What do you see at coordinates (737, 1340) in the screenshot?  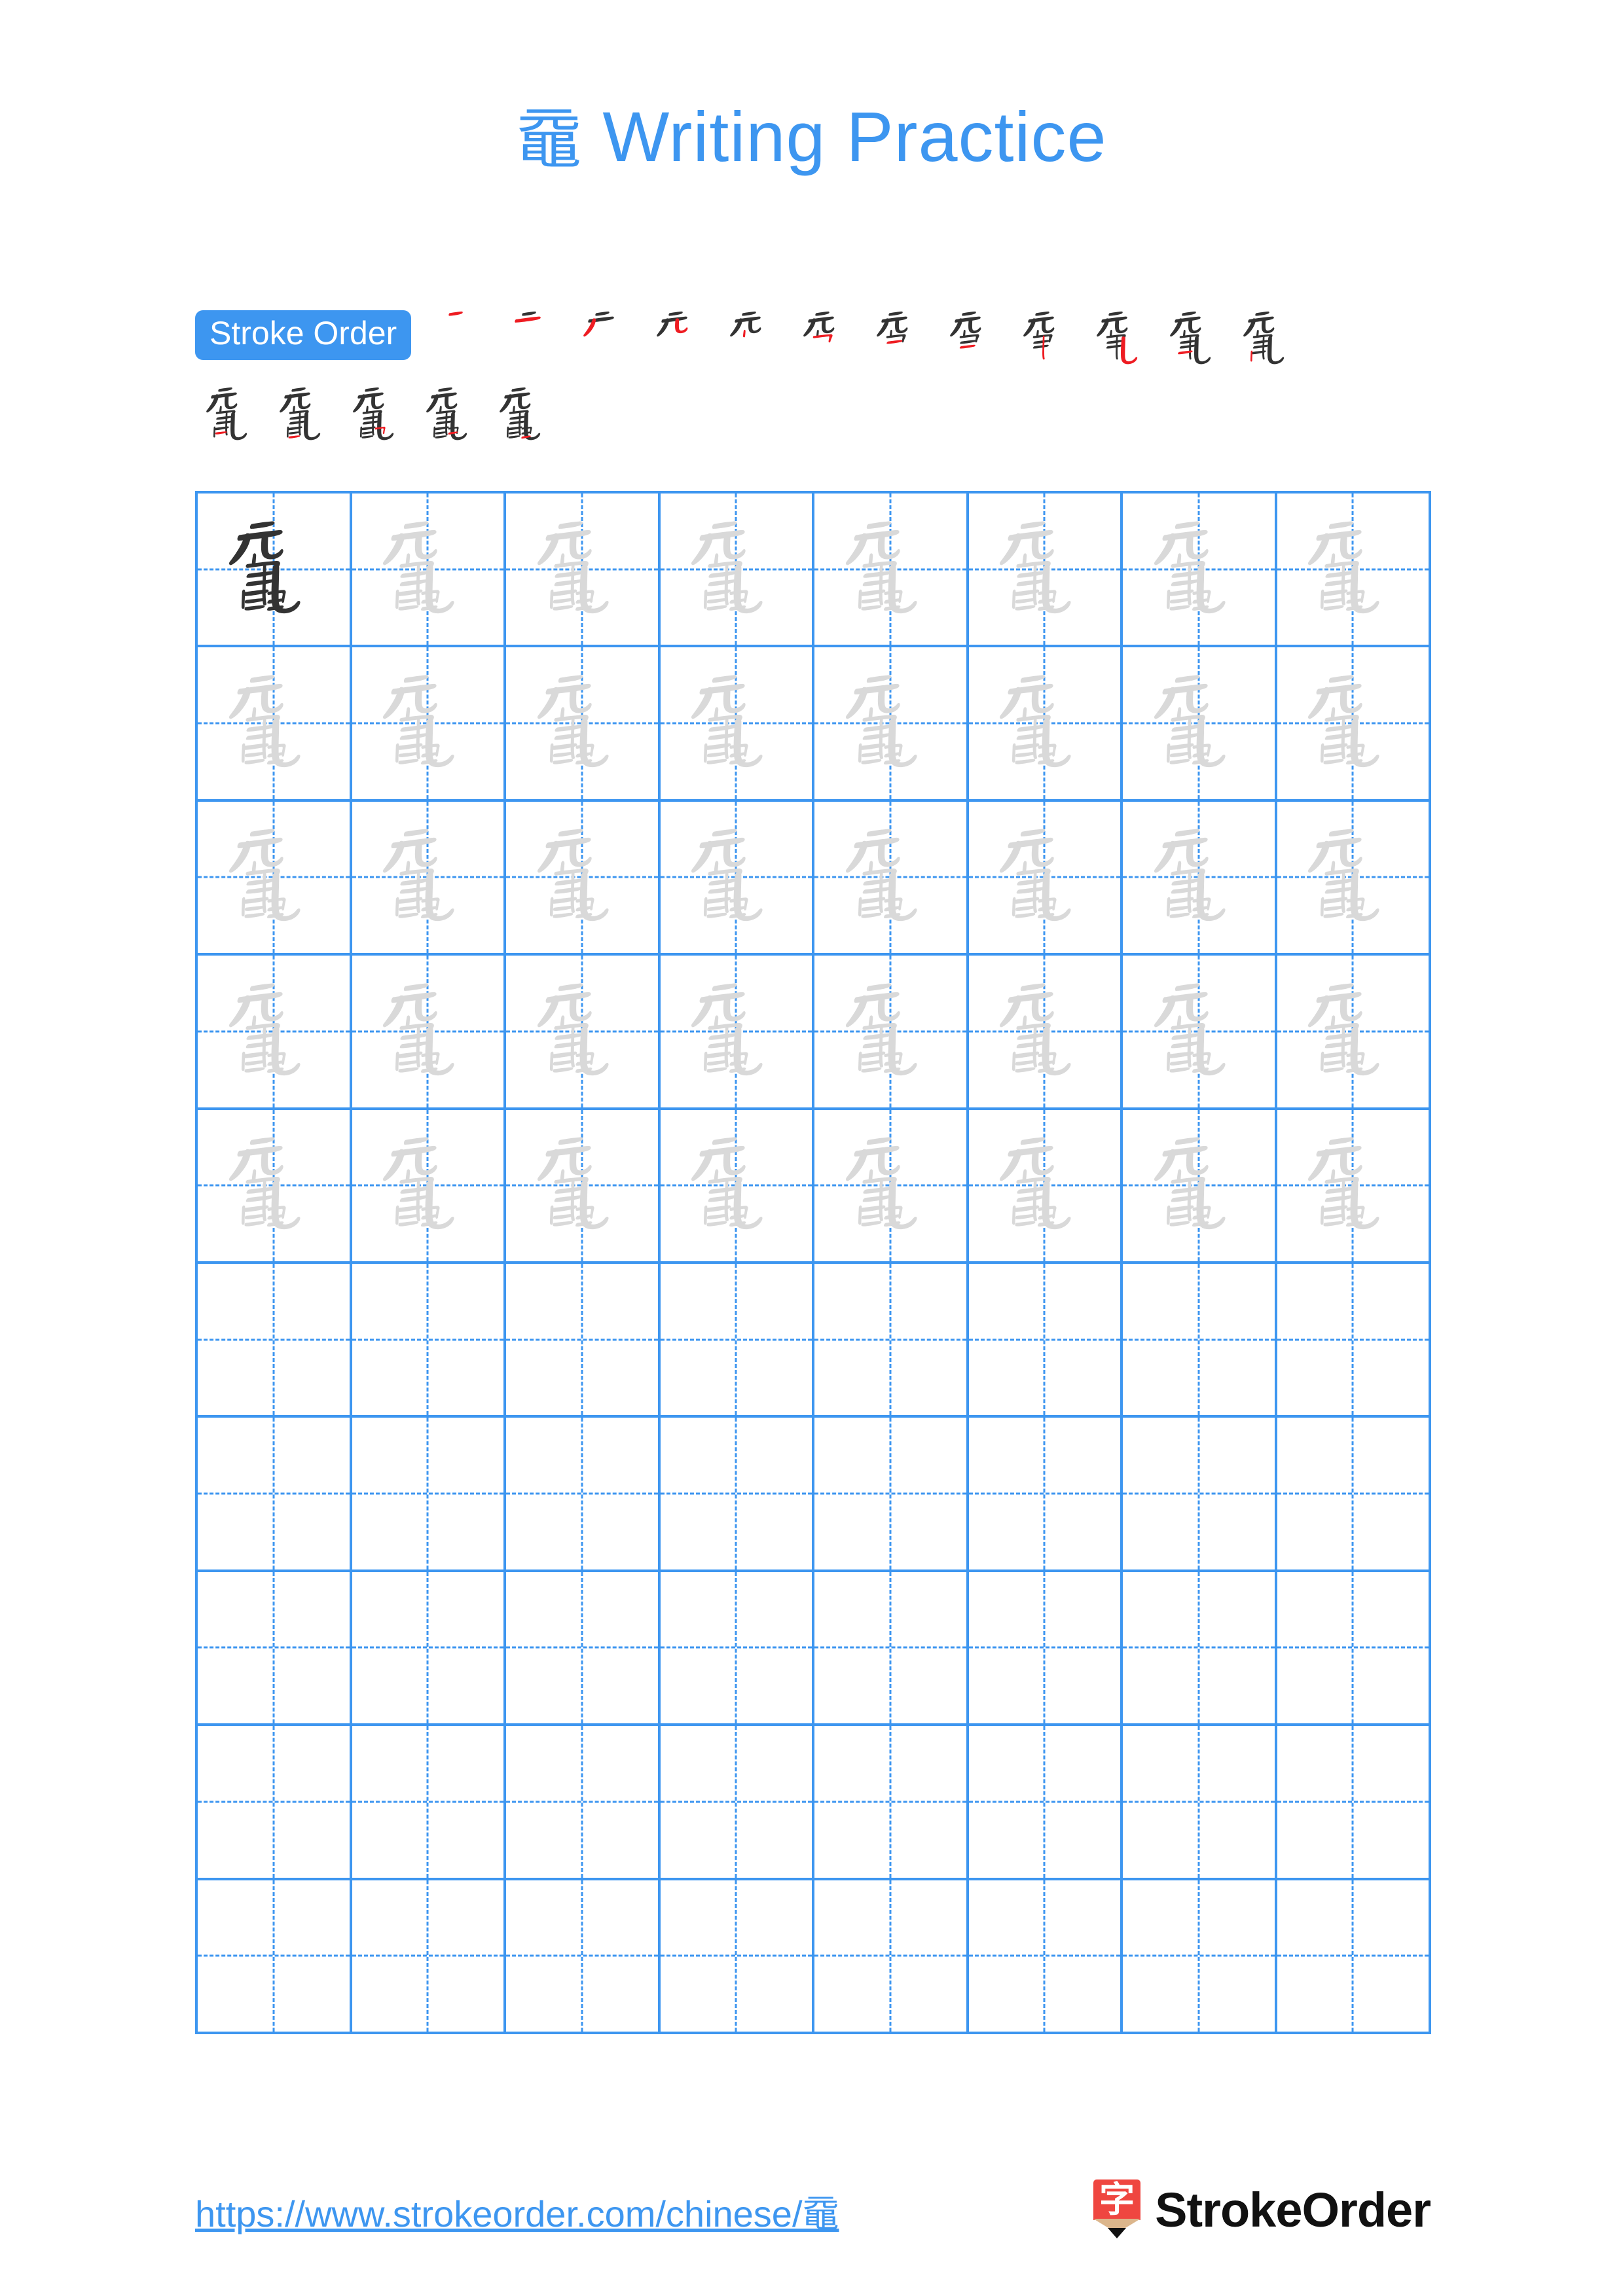 I see `practice-cell-r6-c4` at bounding box center [737, 1340].